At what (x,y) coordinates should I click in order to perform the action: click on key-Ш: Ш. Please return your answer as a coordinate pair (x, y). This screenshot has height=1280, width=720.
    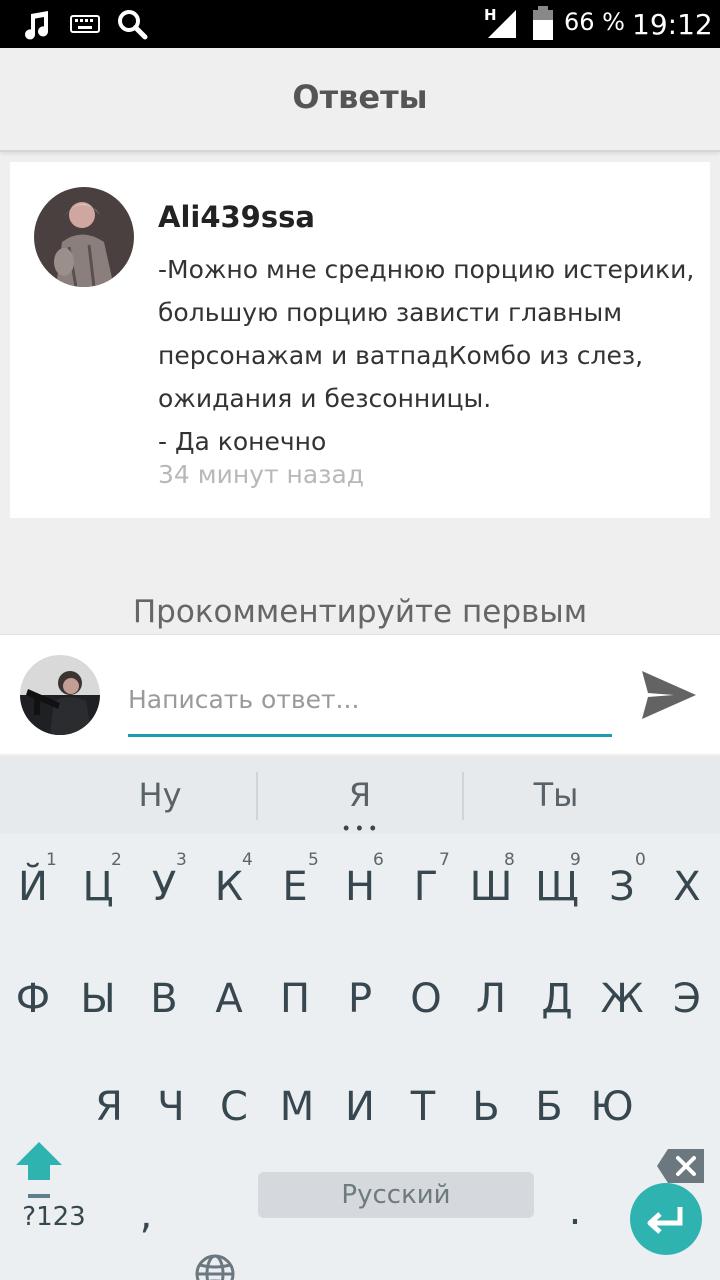
    Looking at the image, I should click on (491, 887).